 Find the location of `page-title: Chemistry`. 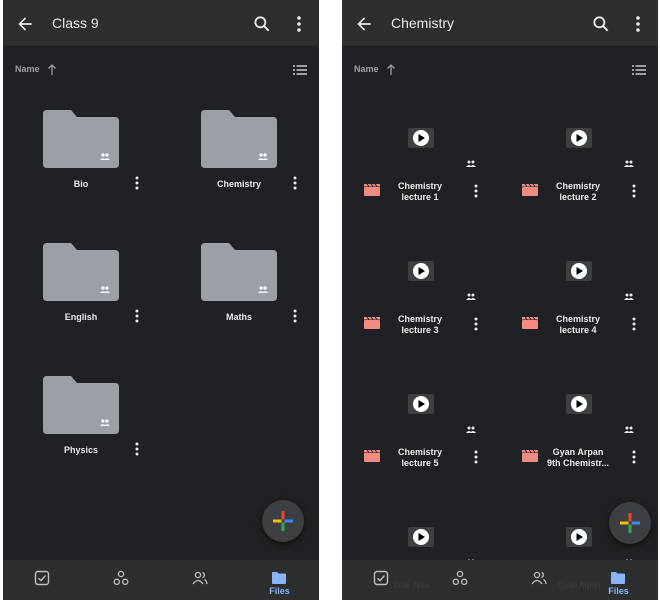

page-title: Chemistry is located at coordinates (423, 23).